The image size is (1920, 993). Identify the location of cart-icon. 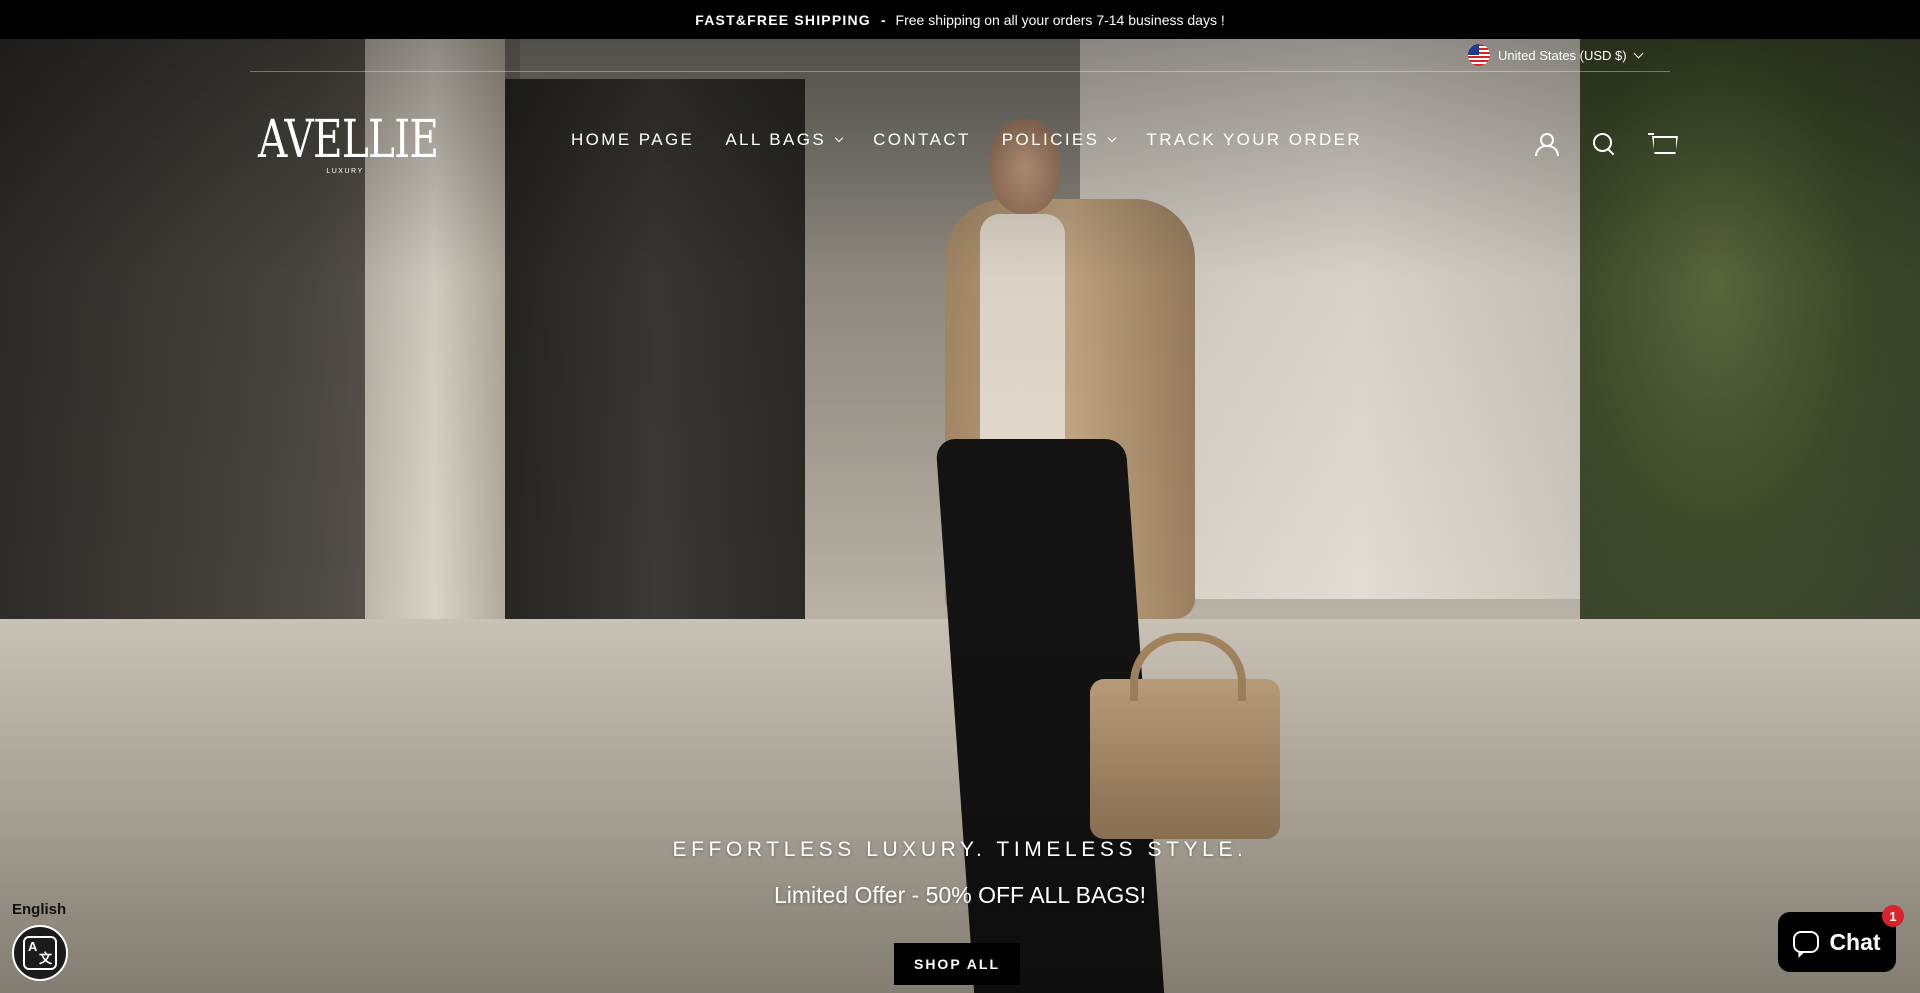
(1663, 144).